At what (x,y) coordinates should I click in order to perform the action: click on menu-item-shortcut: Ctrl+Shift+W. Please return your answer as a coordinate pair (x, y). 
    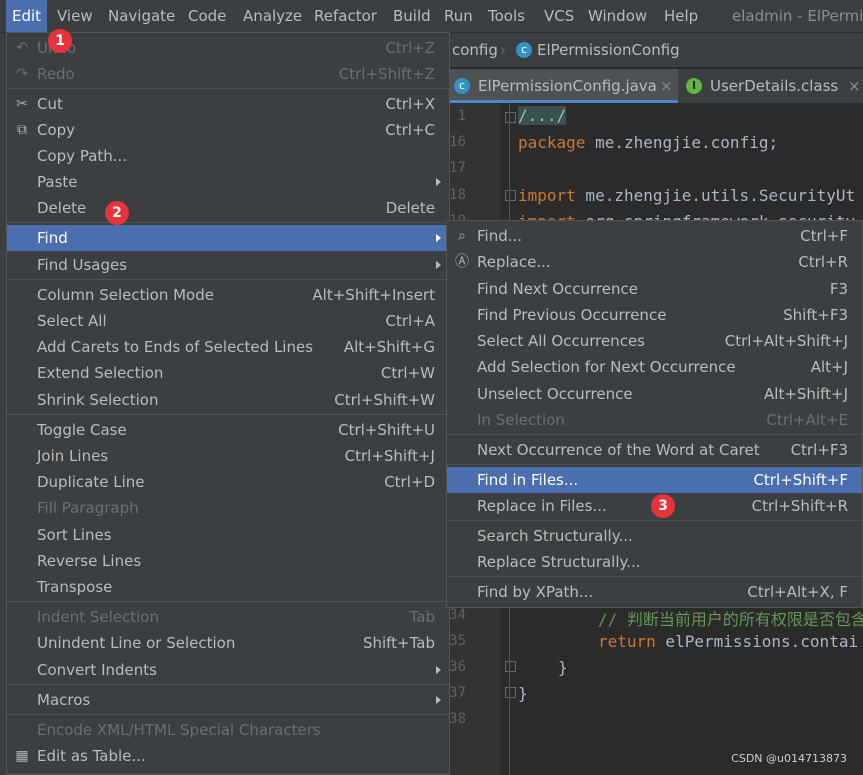
    Looking at the image, I should click on (384, 400).